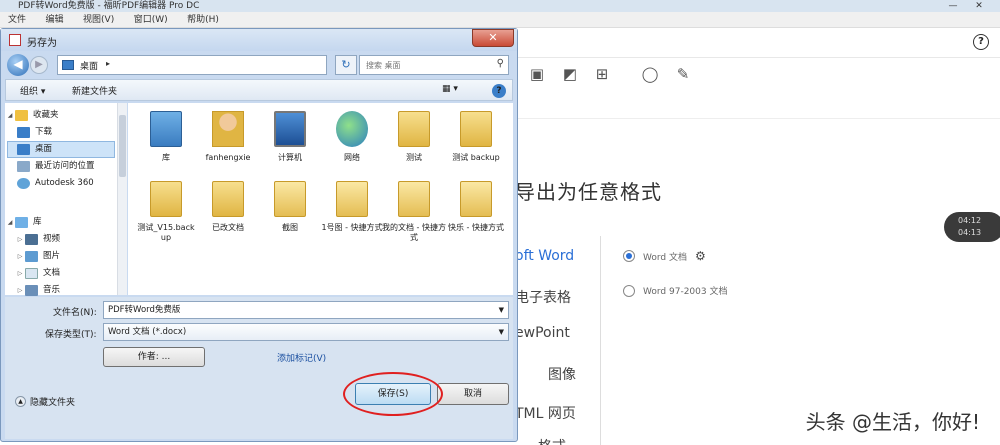 The height and width of the screenshot is (445, 1000). I want to click on format-html: TML 网页, so click(545, 413).